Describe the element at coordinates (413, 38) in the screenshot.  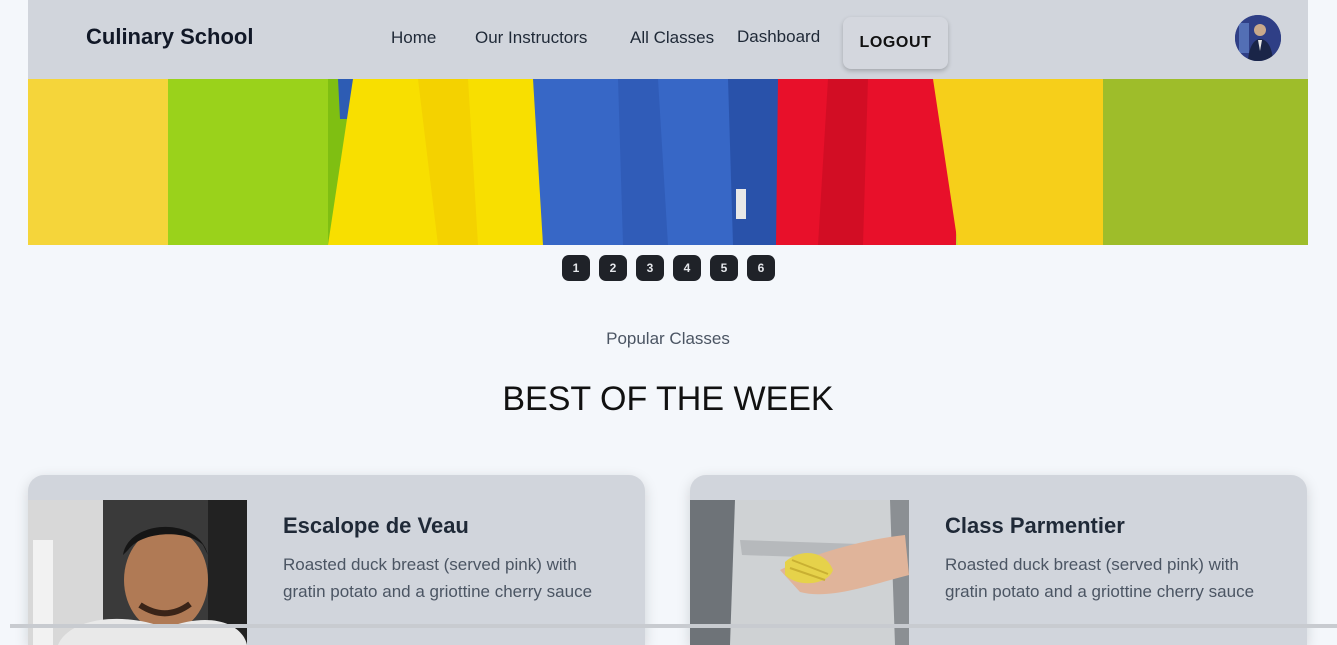
I see `nav-link-home: Home` at that location.